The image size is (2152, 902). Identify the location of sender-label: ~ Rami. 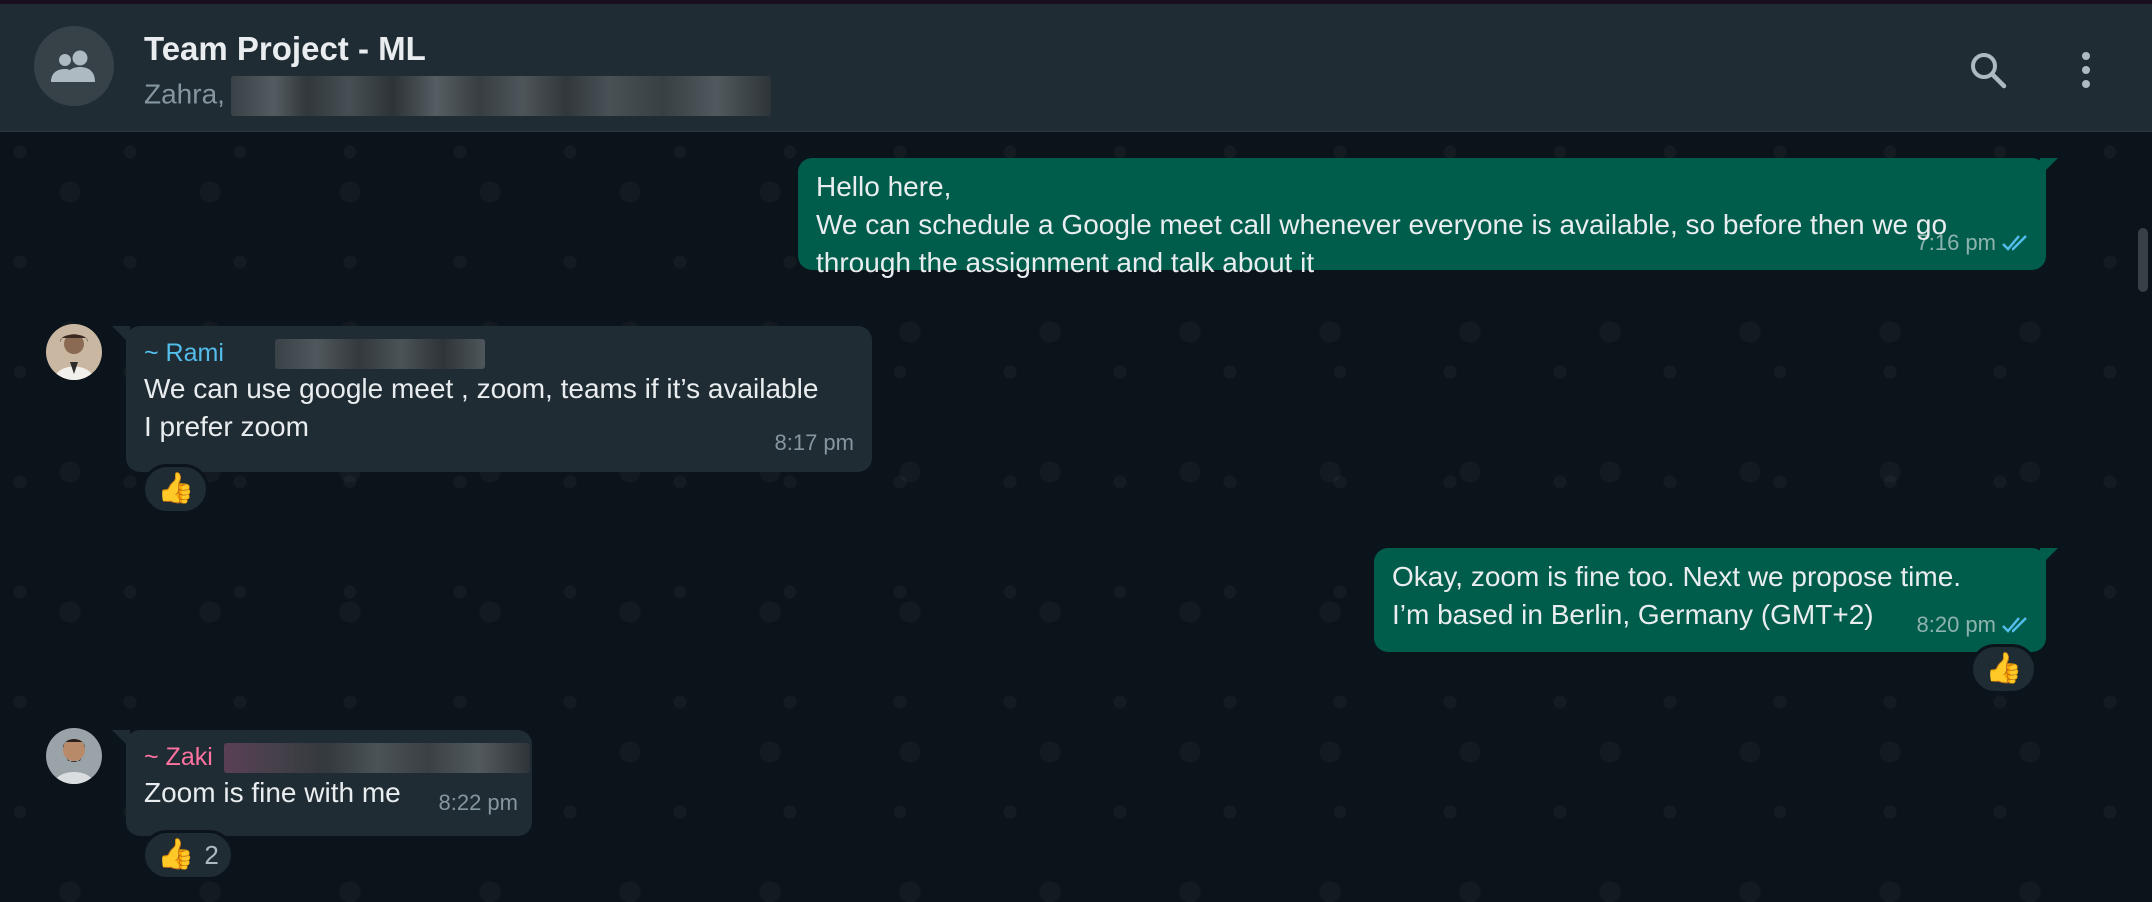
(184, 353).